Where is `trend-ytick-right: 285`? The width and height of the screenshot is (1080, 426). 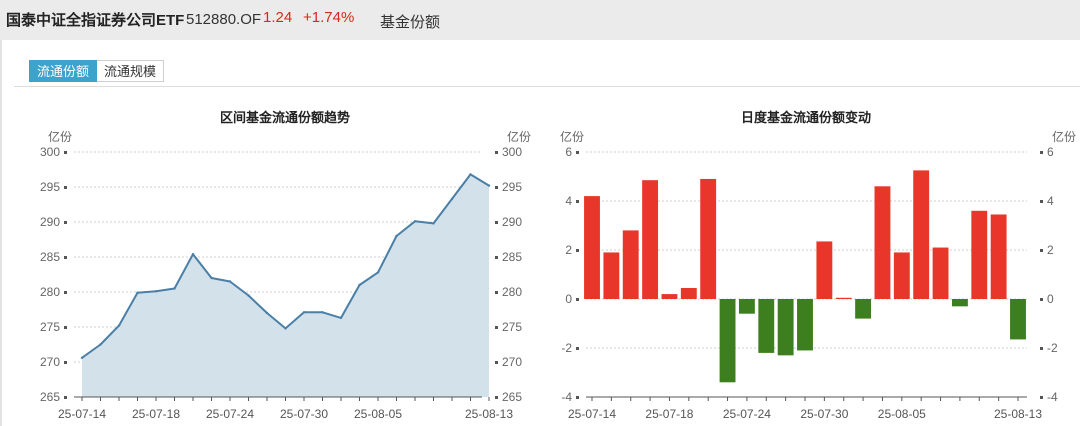 trend-ytick-right: 285 is located at coordinates (512, 257).